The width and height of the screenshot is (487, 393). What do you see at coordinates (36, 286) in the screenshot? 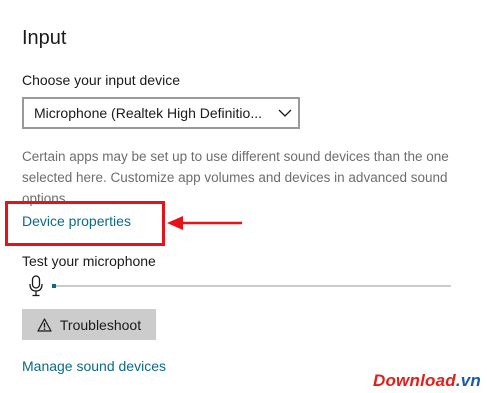
I see `microphone-icon` at bounding box center [36, 286].